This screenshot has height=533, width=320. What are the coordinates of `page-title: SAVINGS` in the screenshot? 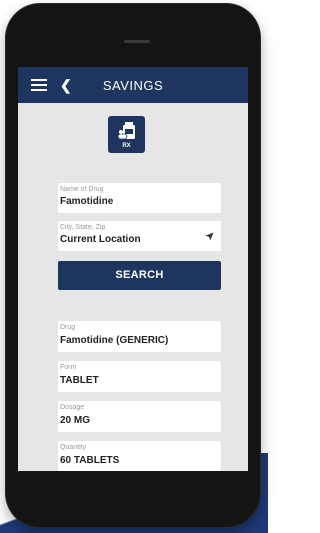 It's located at (133, 85).